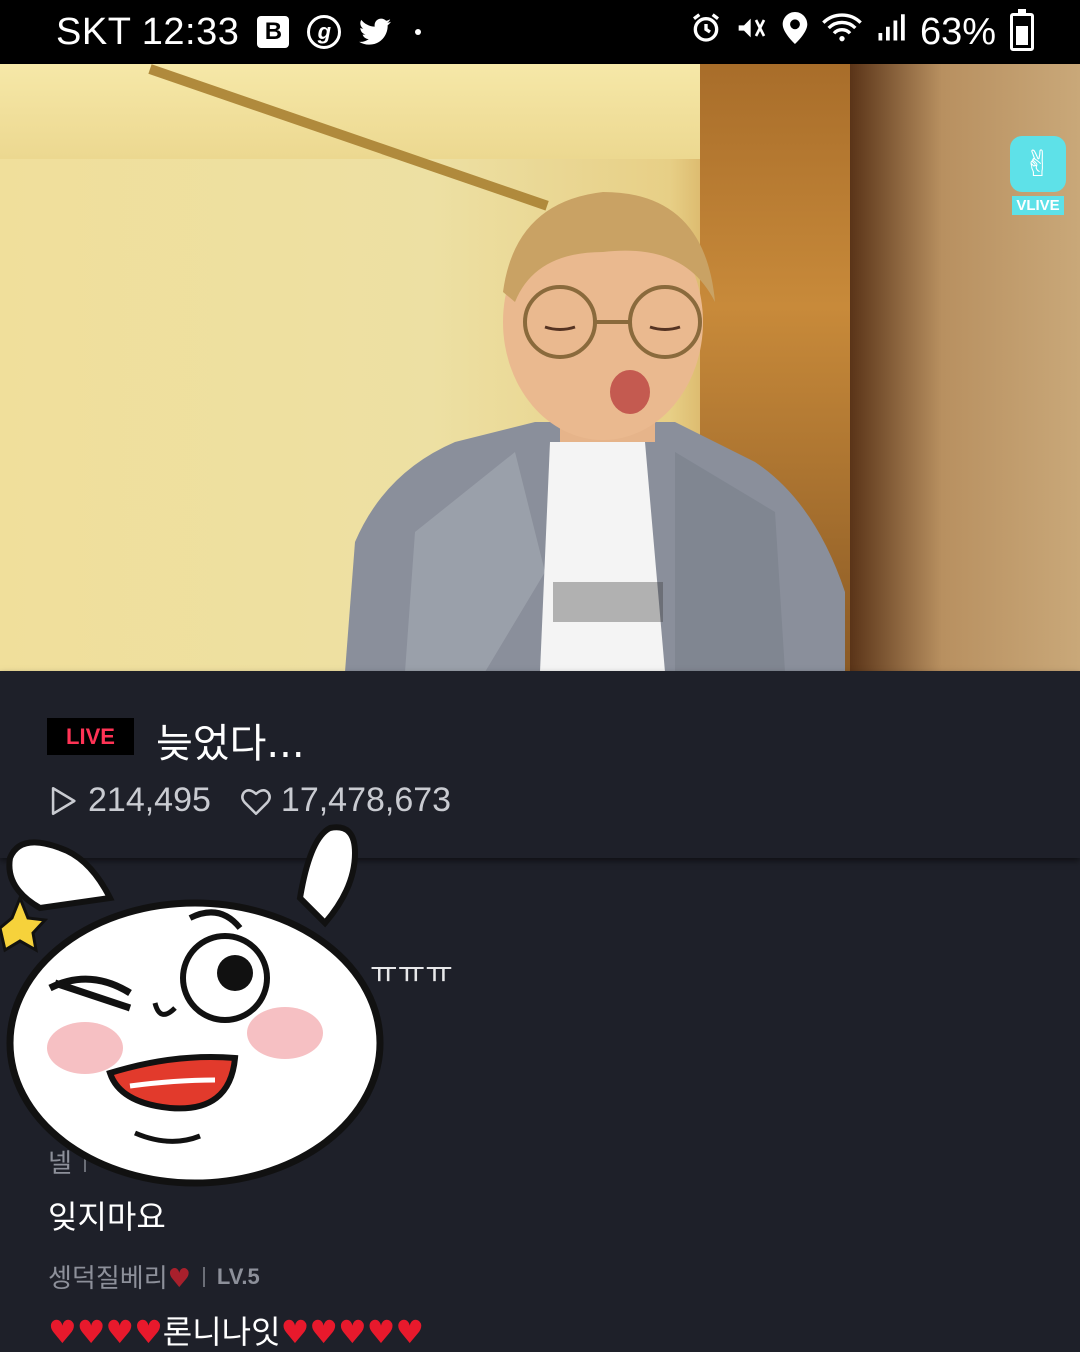 This screenshot has height=1352, width=1080. What do you see at coordinates (957, 31) in the screenshot?
I see `battery-percent: 63%` at bounding box center [957, 31].